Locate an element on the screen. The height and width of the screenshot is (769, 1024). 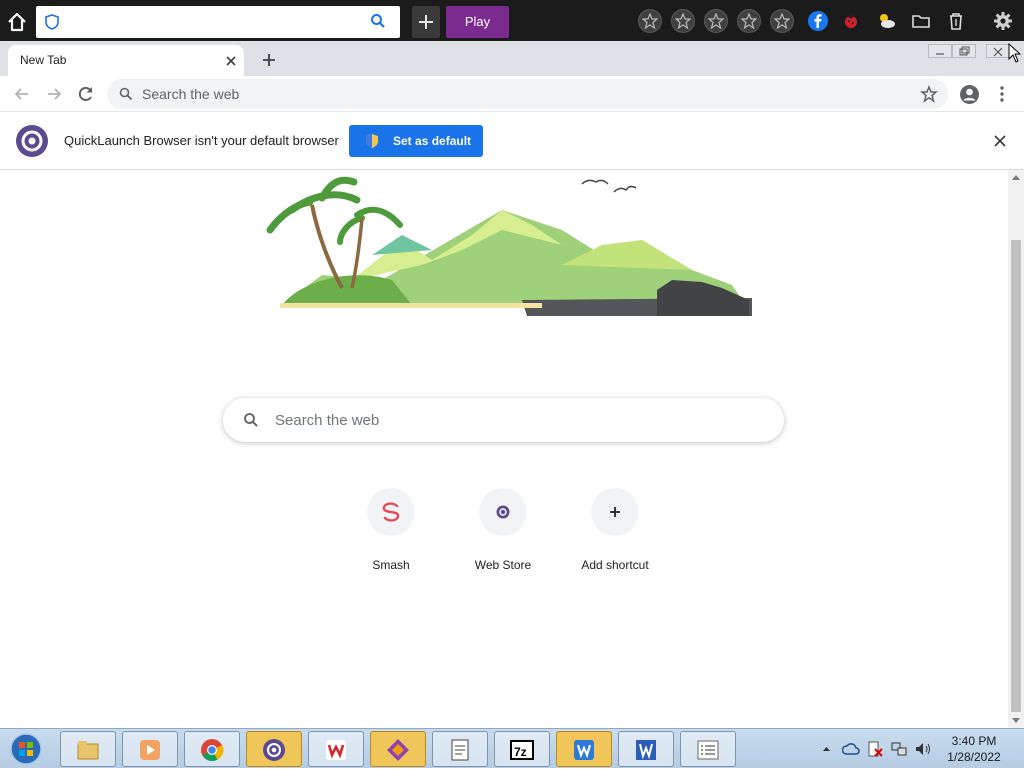
show-hidden-icons-icon is located at coordinates (826, 749).